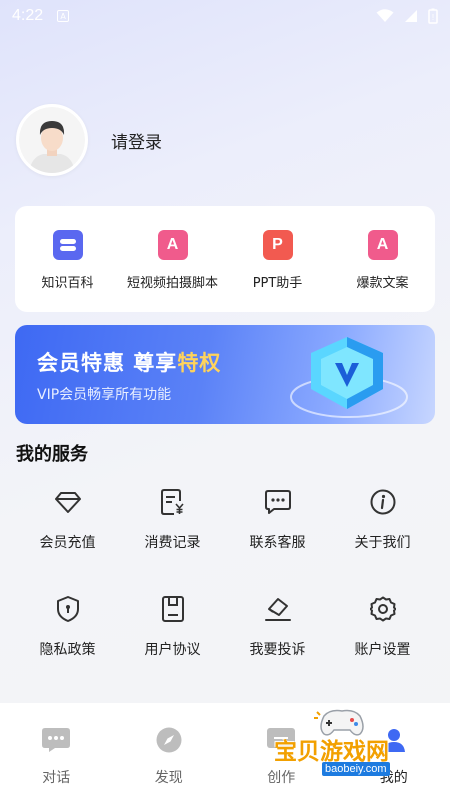 The width and height of the screenshot is (450, 800). What do you see at coordinates (67, 245) in the screenshot?
I see `encyclopedia-icon` at bounding box center [67, 245].